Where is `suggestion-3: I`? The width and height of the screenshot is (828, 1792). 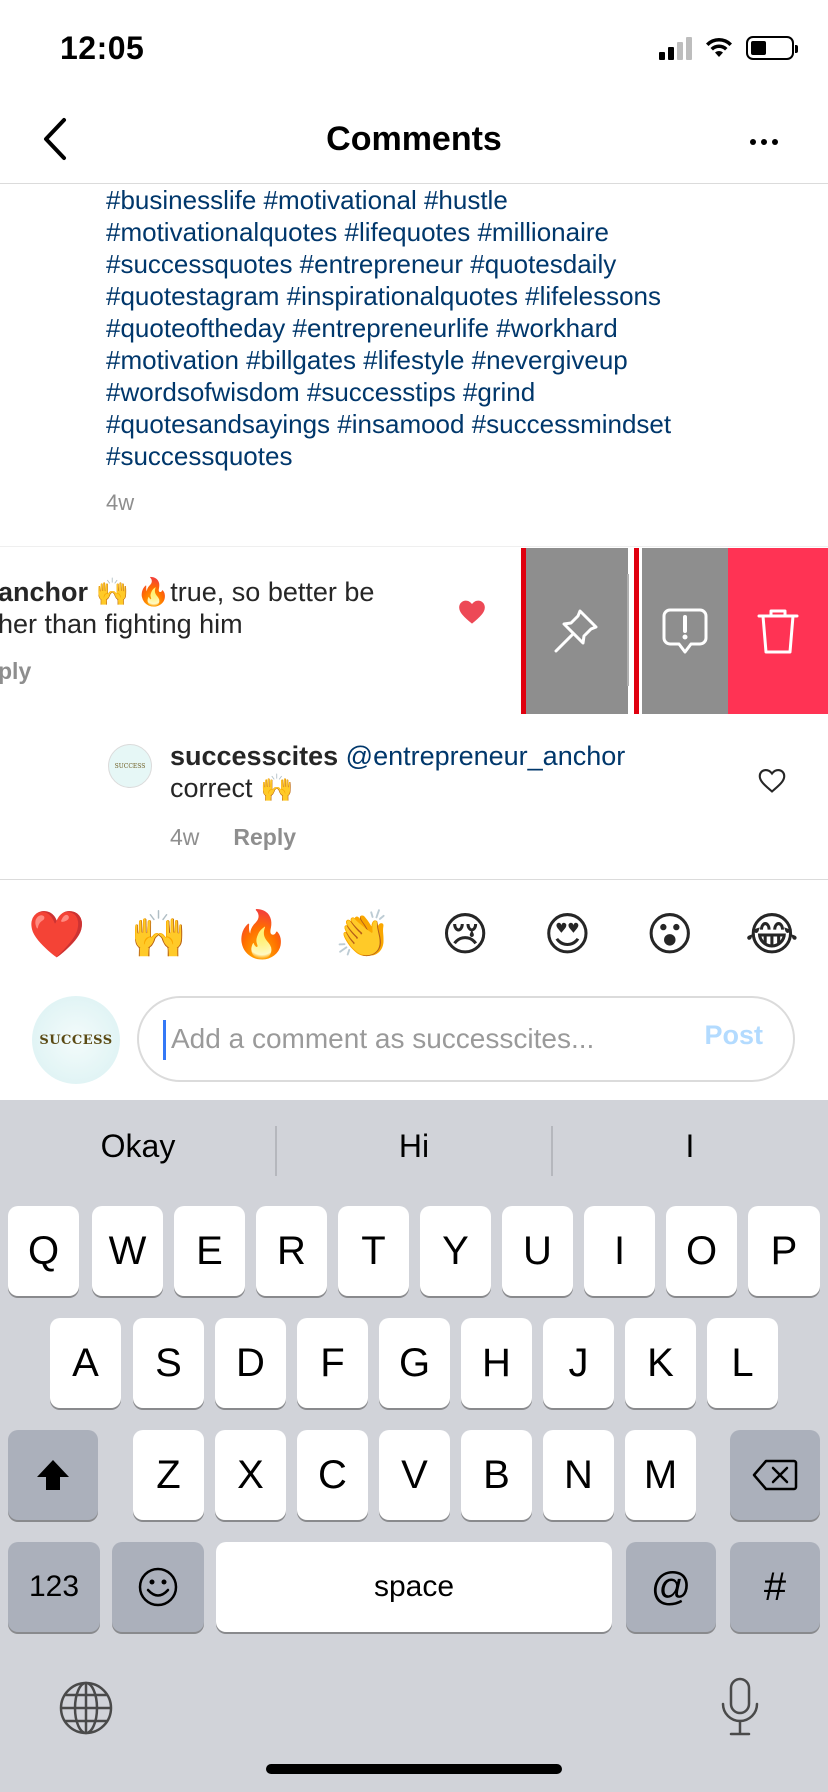 suggestion-3: I is located at coordinates (690, 1146).